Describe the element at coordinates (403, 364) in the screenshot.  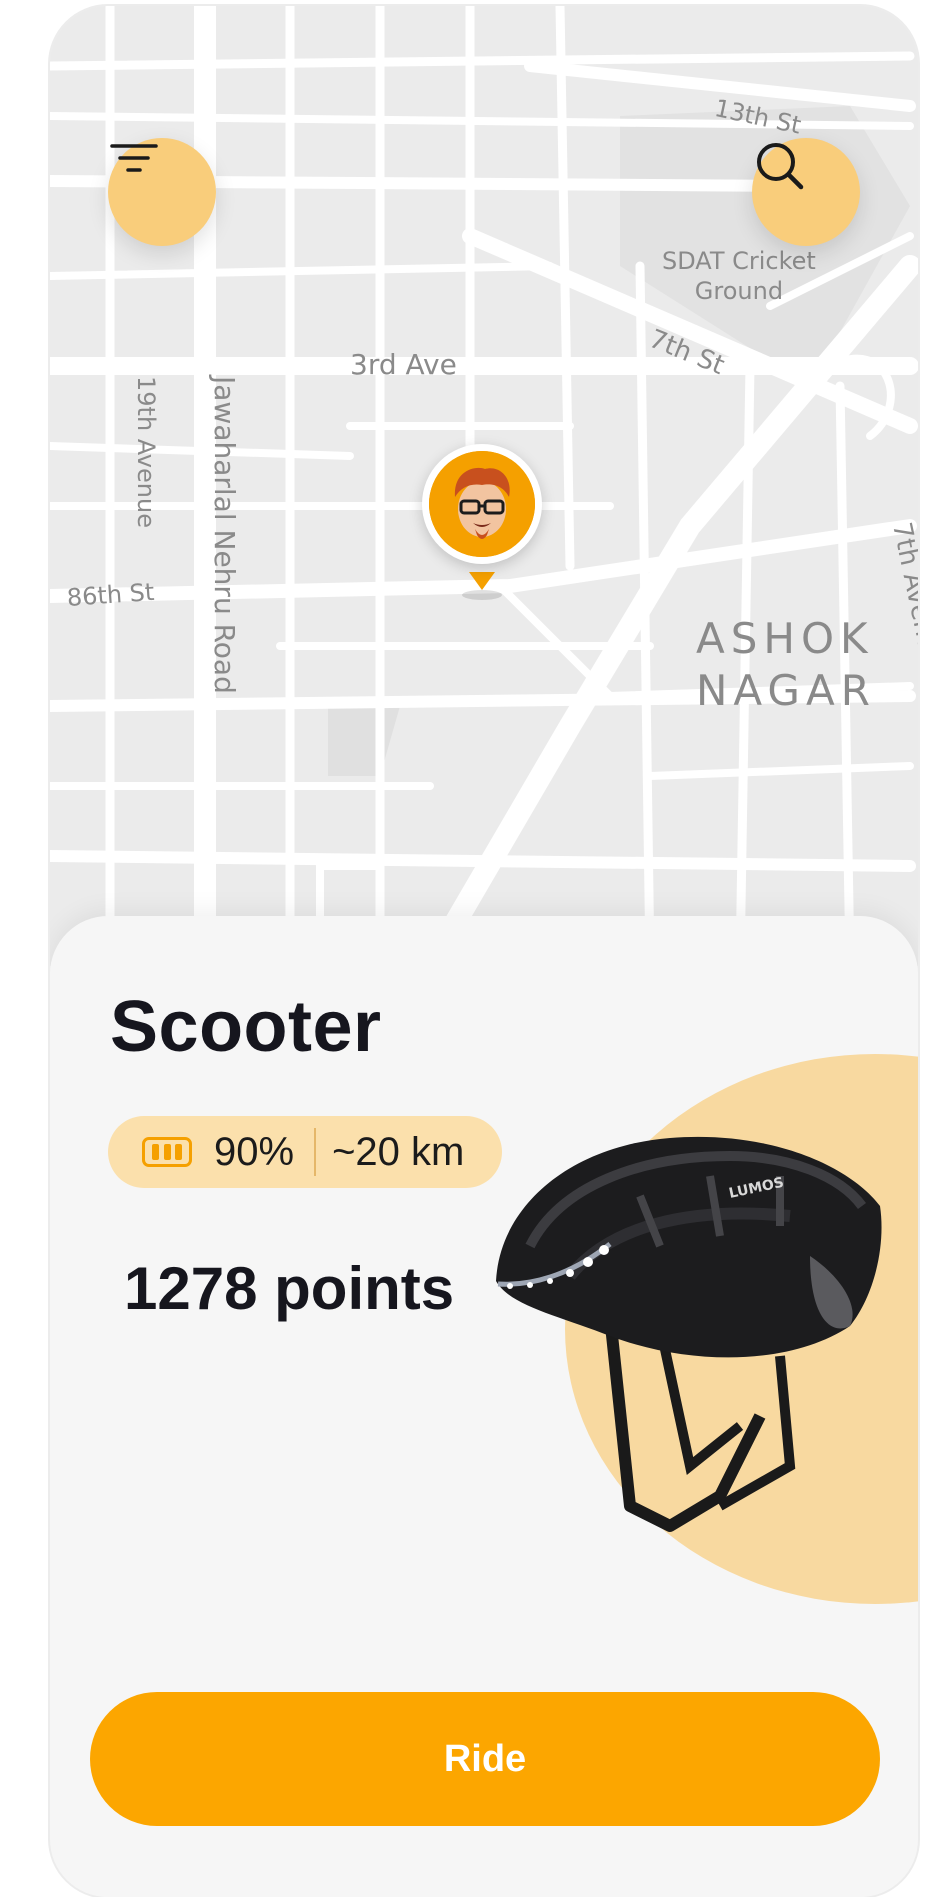
I see `map-label-3rd-ave: 3rd Ave` at that location.